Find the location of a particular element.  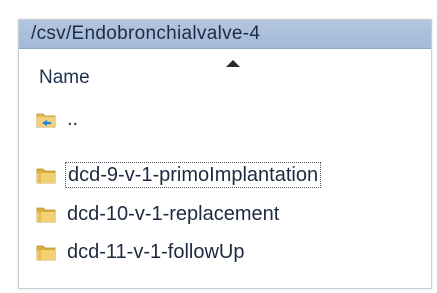

column-header-label: Name is located at coordinates (64, 77).